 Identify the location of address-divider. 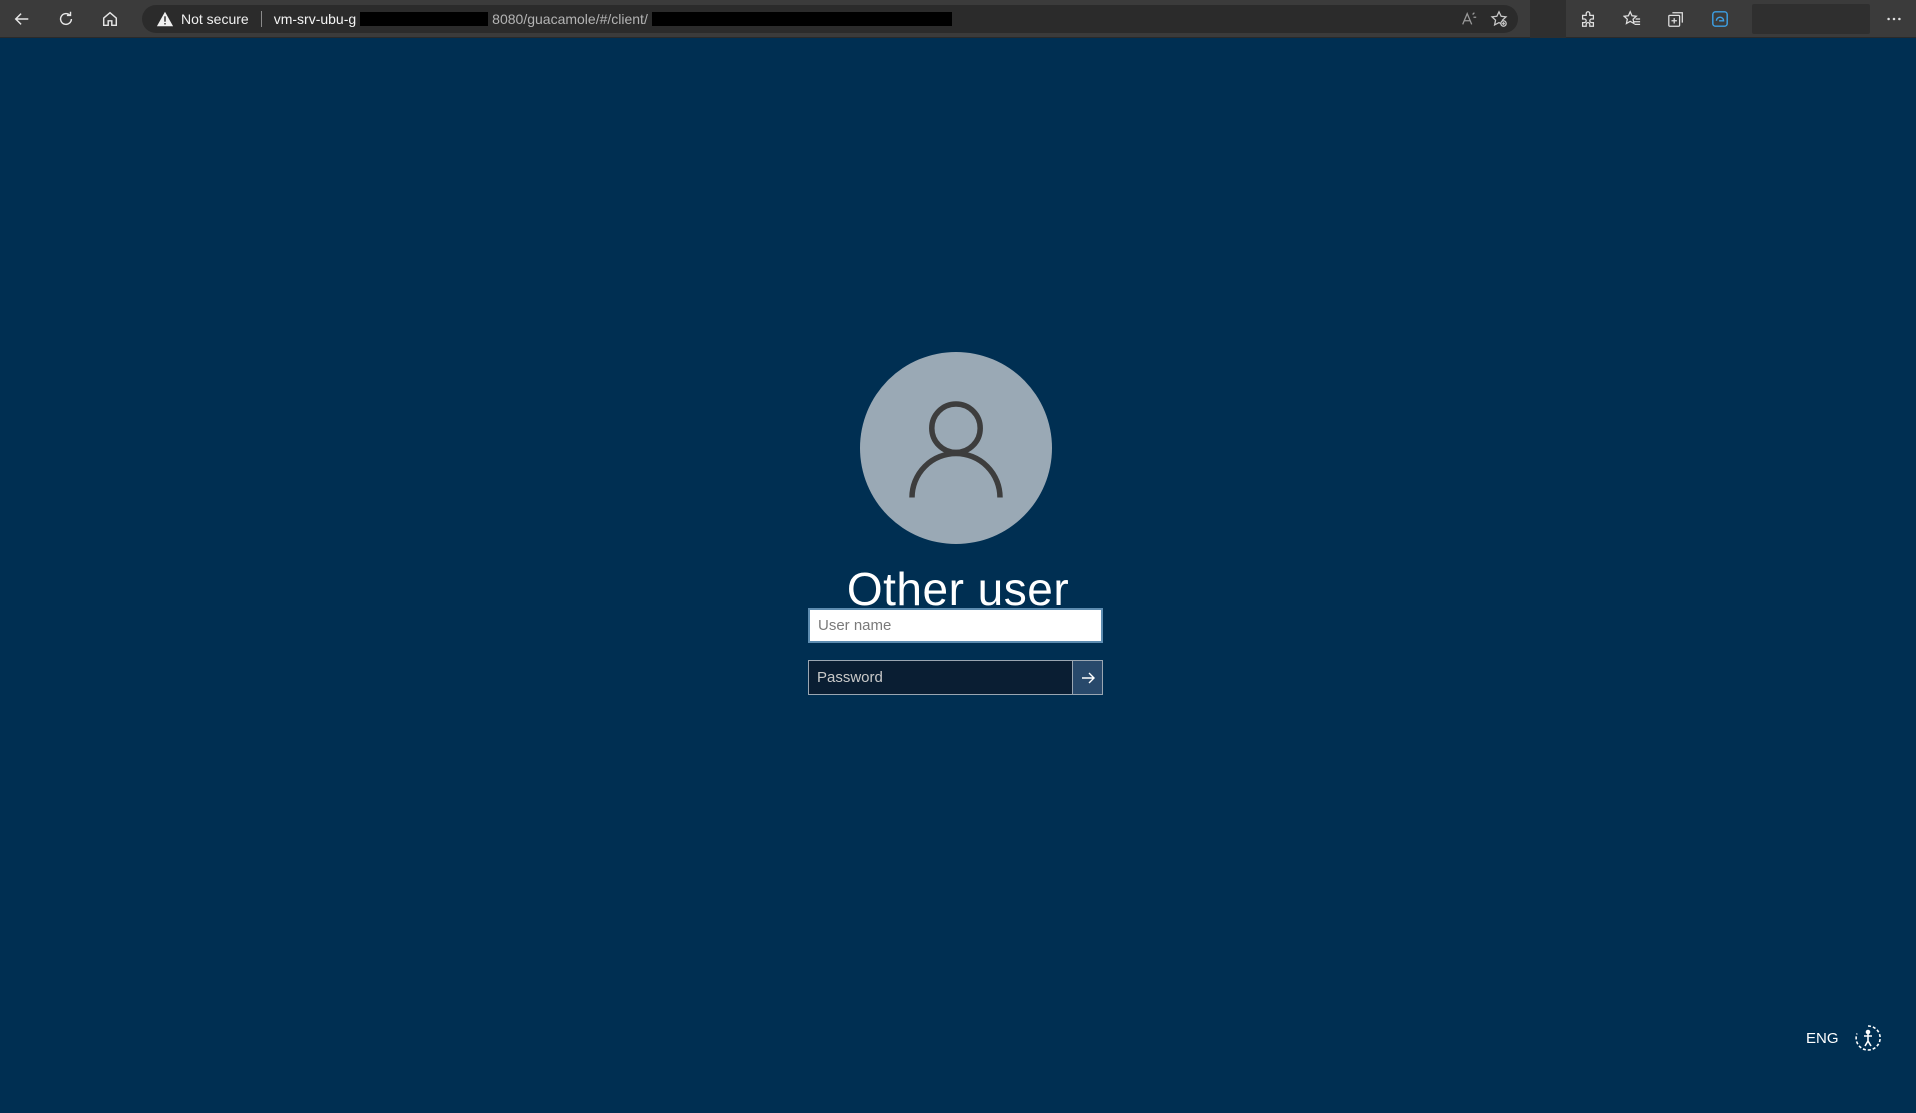
(261, 19).